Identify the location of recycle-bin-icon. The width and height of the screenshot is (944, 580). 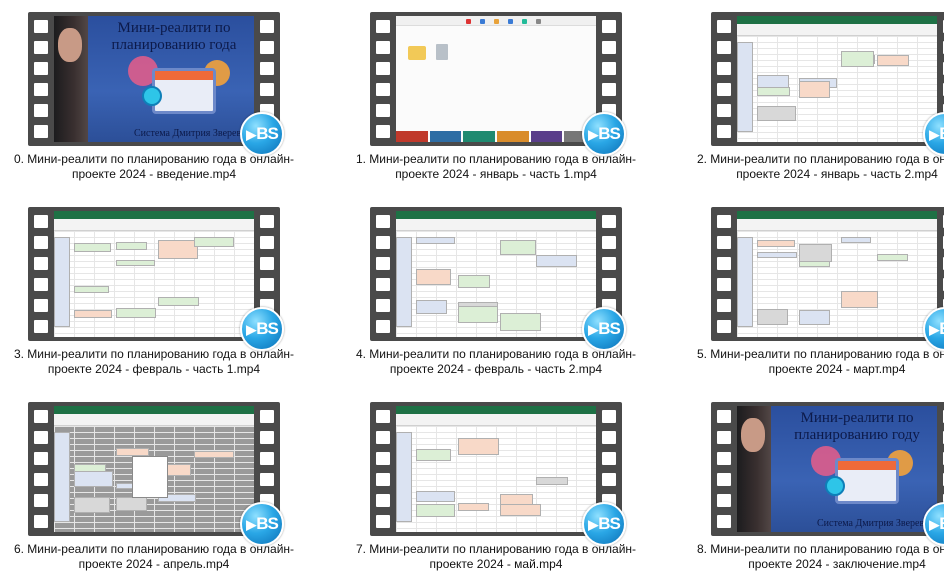
(442, 52).